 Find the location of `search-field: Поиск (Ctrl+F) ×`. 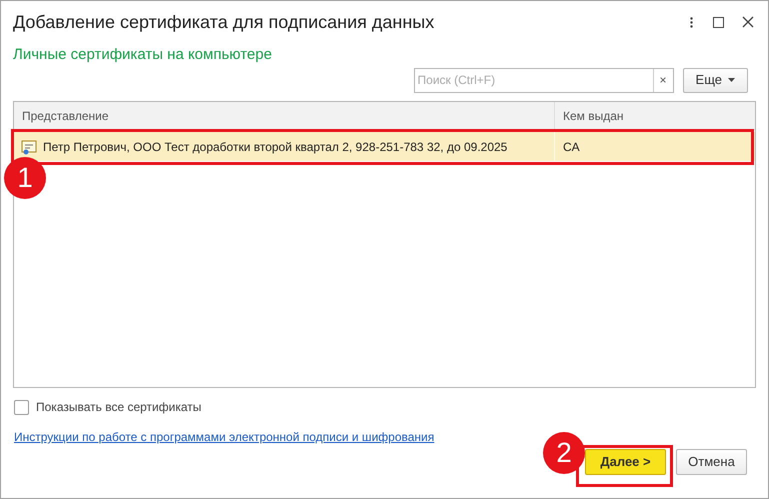

search-field: Поиск (Ctrl+F) × is located at coordinates (544, 80).